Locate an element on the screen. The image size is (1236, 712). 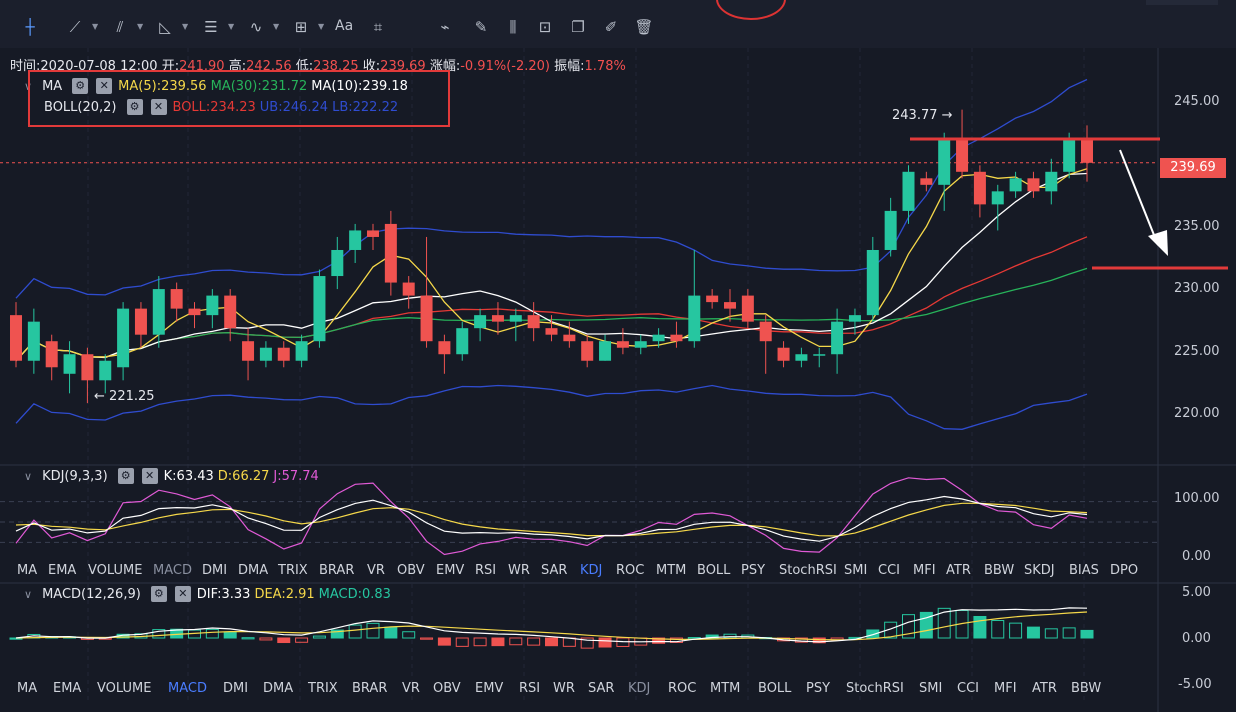
indicator-tab-dpo: DPO is located at coordinates (1124, 570).